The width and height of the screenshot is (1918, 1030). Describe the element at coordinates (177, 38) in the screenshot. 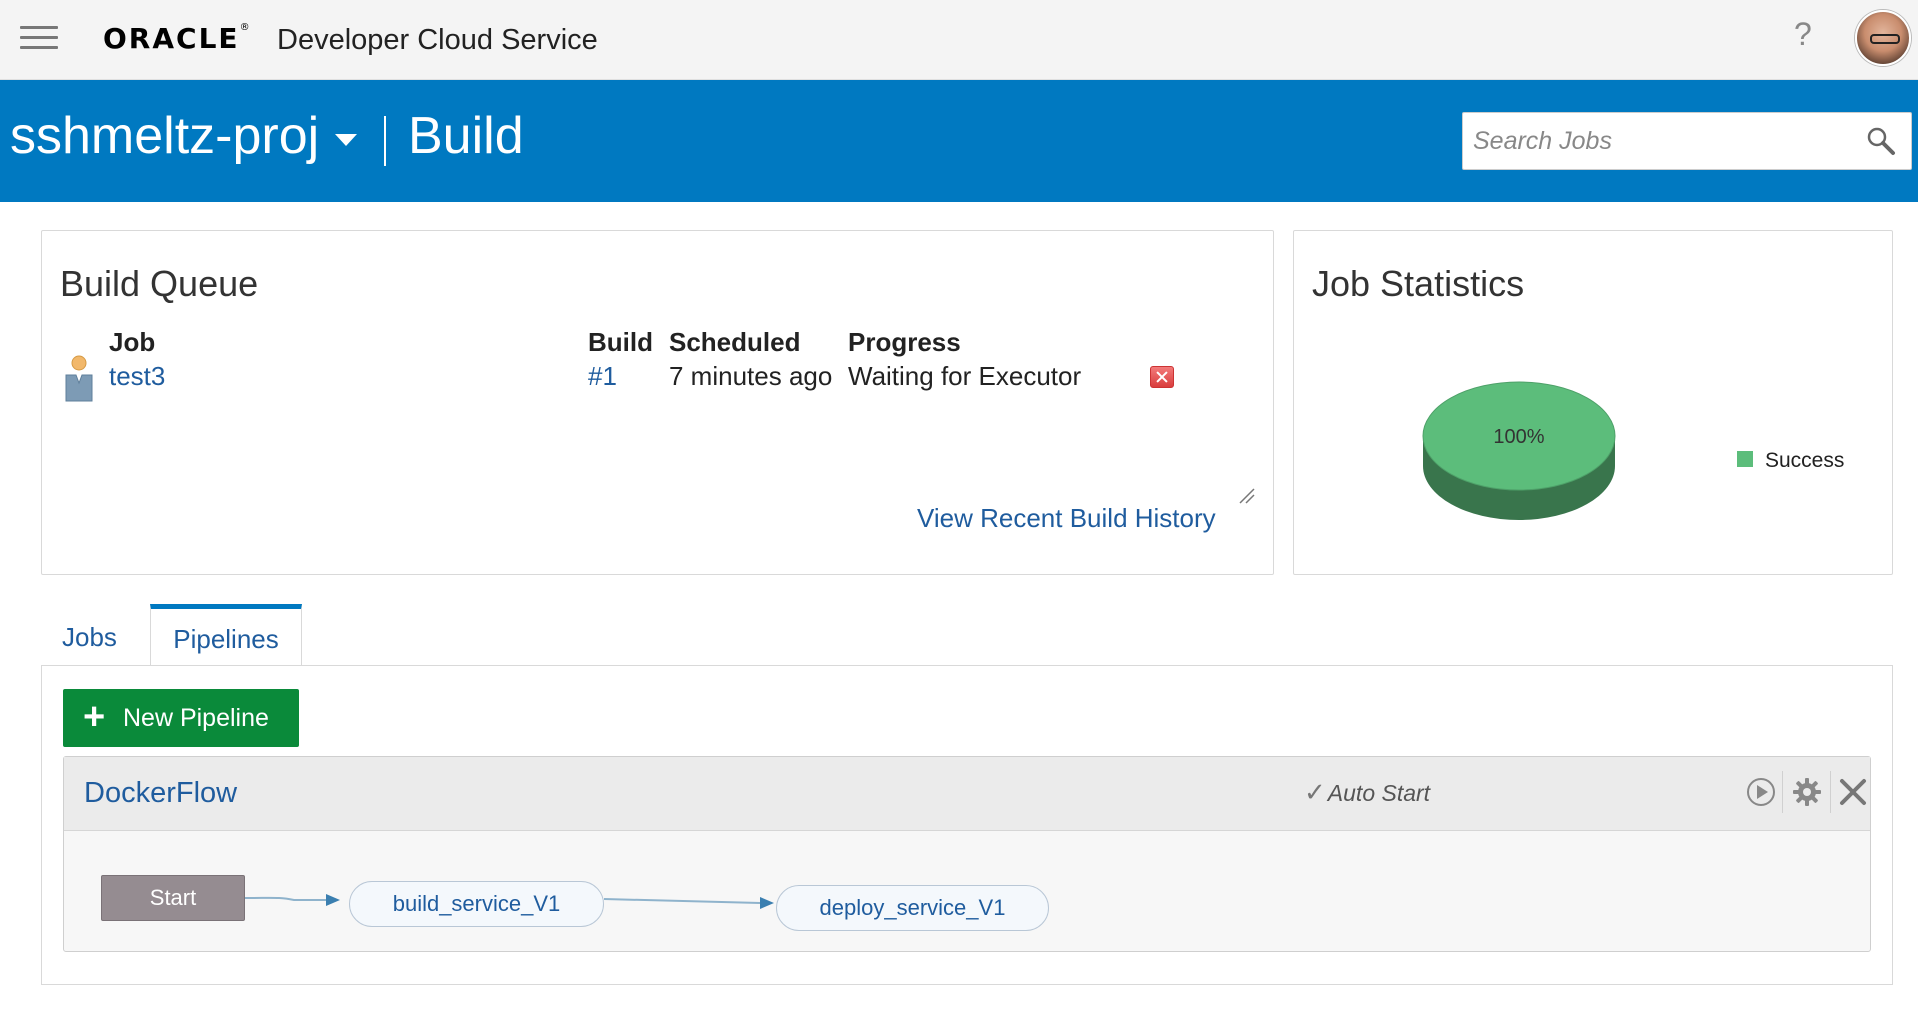

I see `oracle-logo: ORACLE®` at that location.